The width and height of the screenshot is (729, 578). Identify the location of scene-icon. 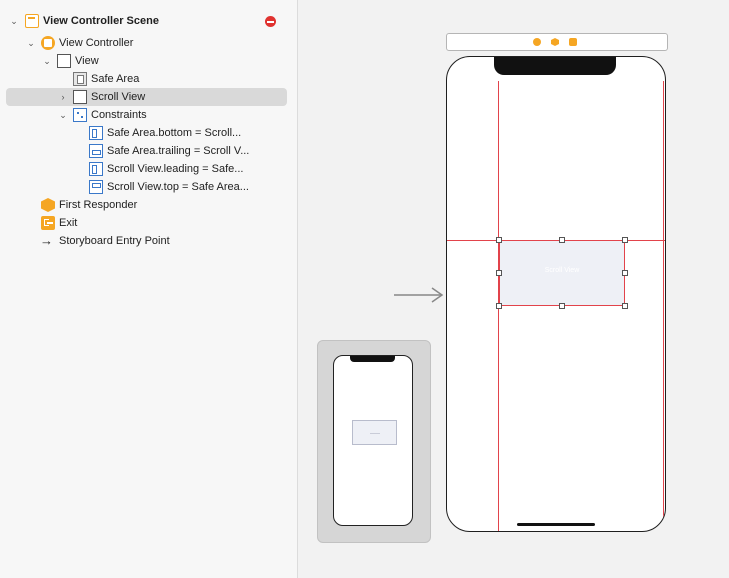
(32, 21).